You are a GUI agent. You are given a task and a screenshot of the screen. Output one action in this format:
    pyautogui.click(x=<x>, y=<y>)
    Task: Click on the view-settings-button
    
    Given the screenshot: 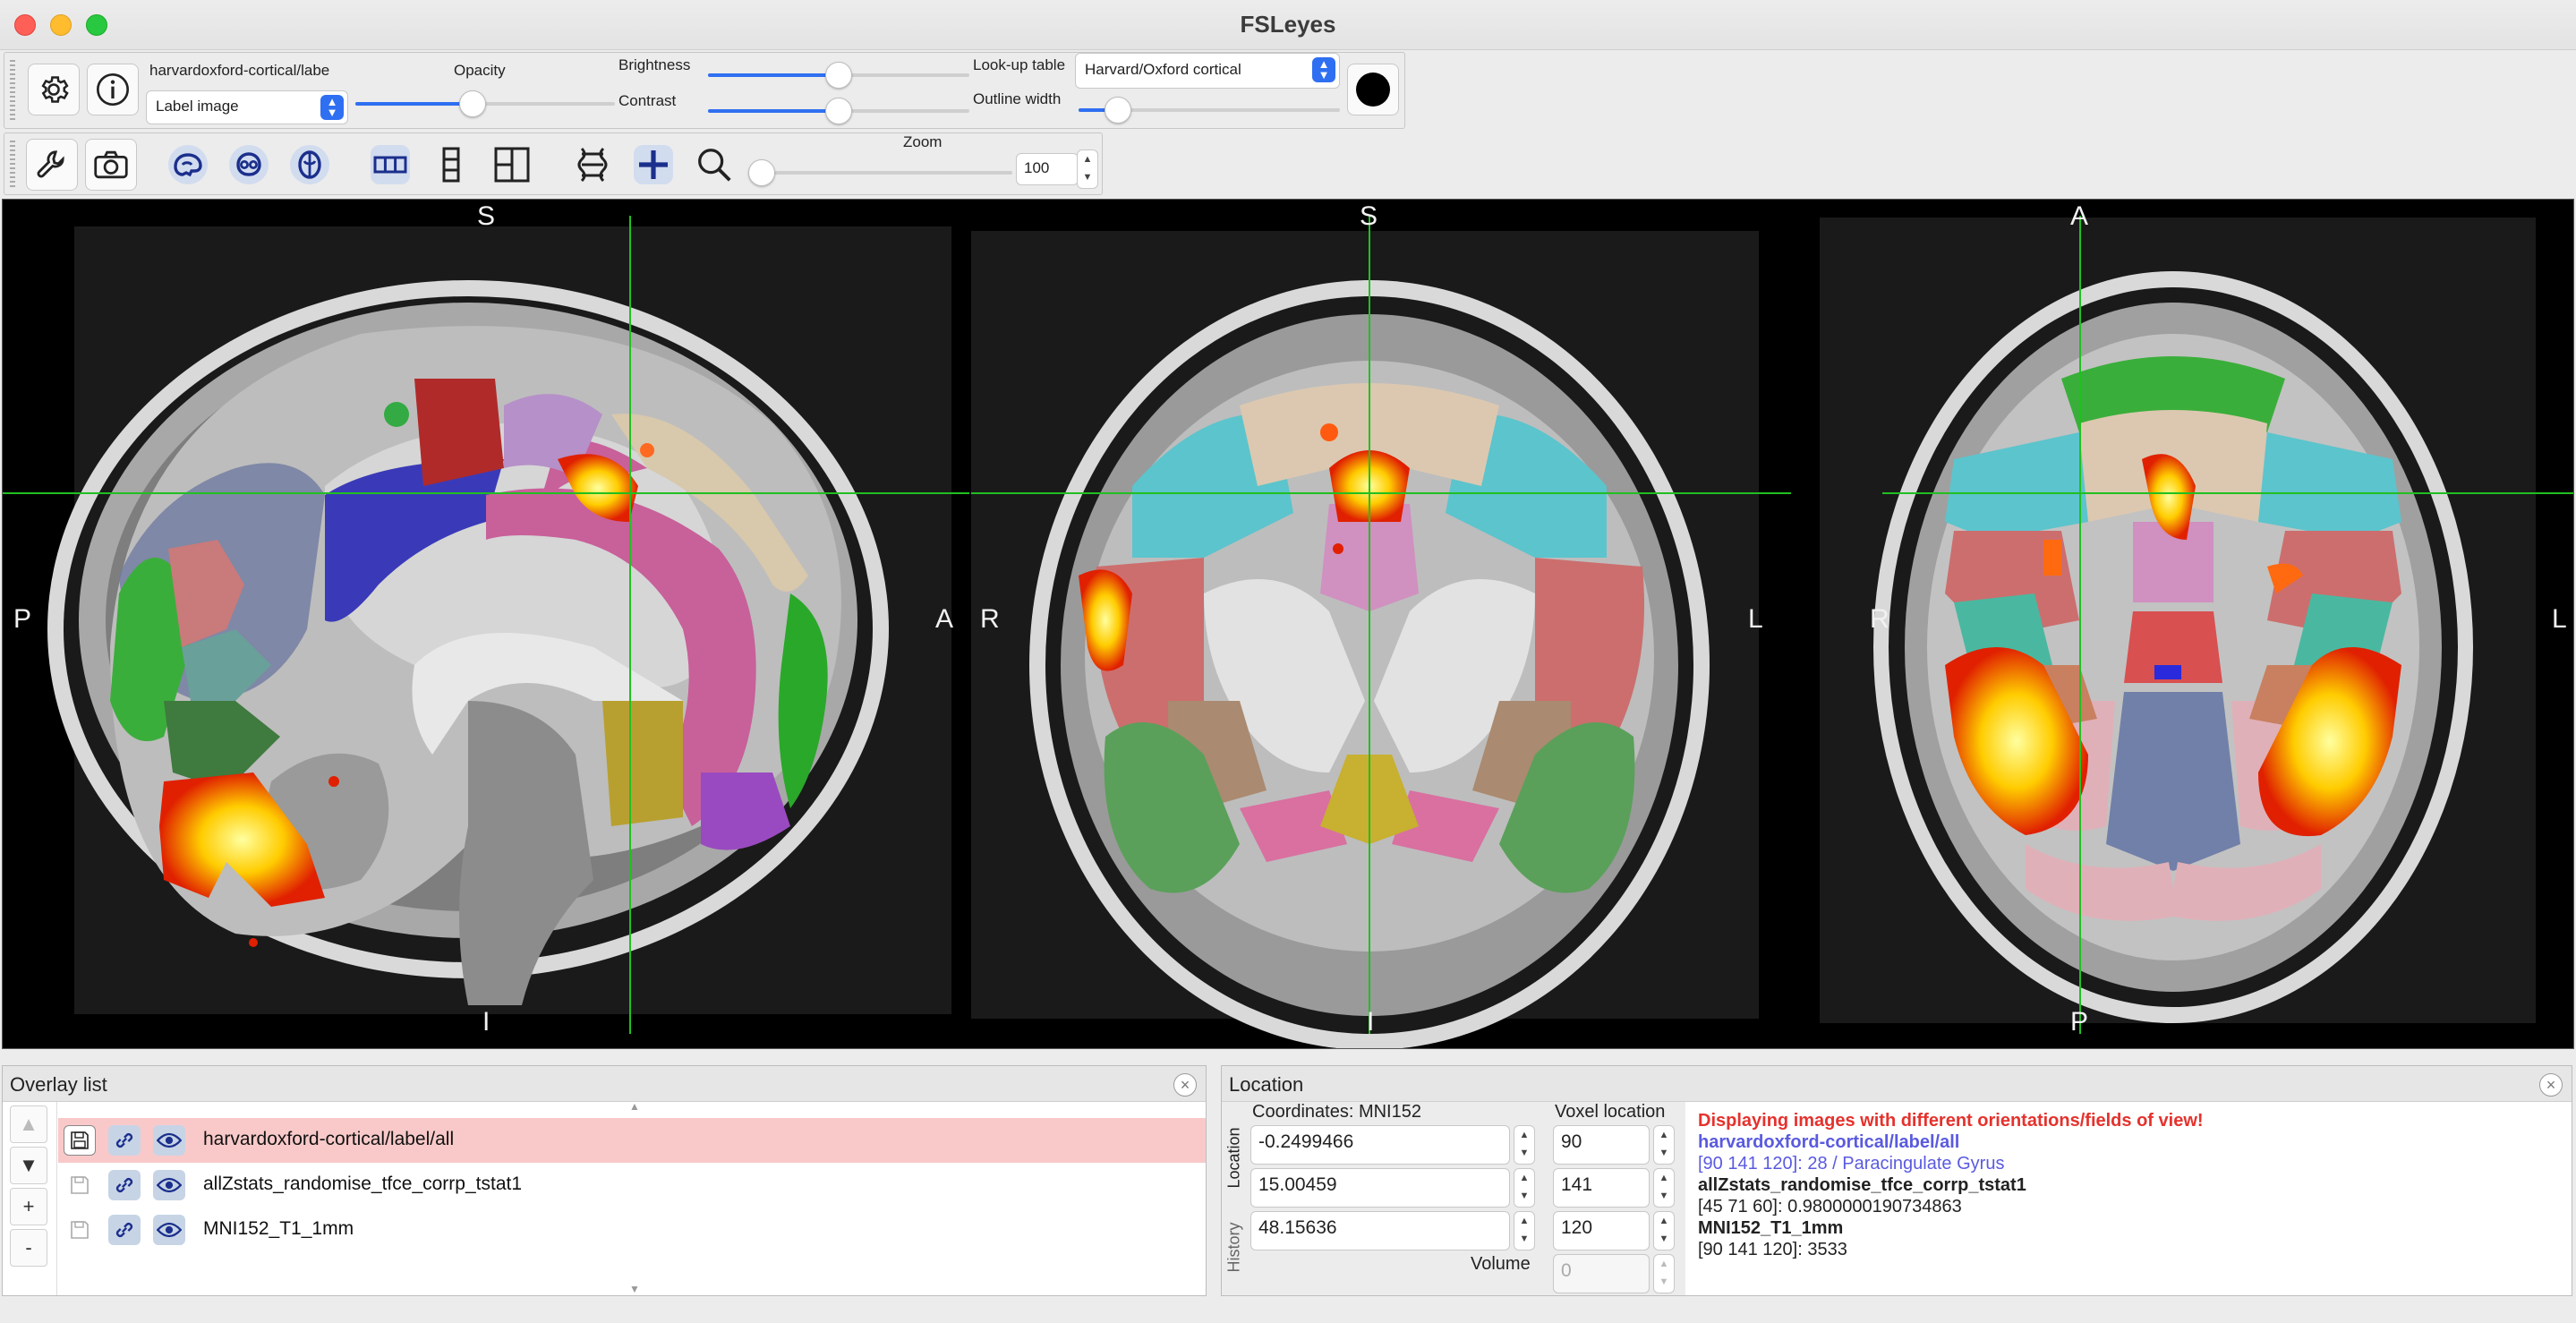 What is the action you would take?
    pyautogui.click(x=52, y=165)
    